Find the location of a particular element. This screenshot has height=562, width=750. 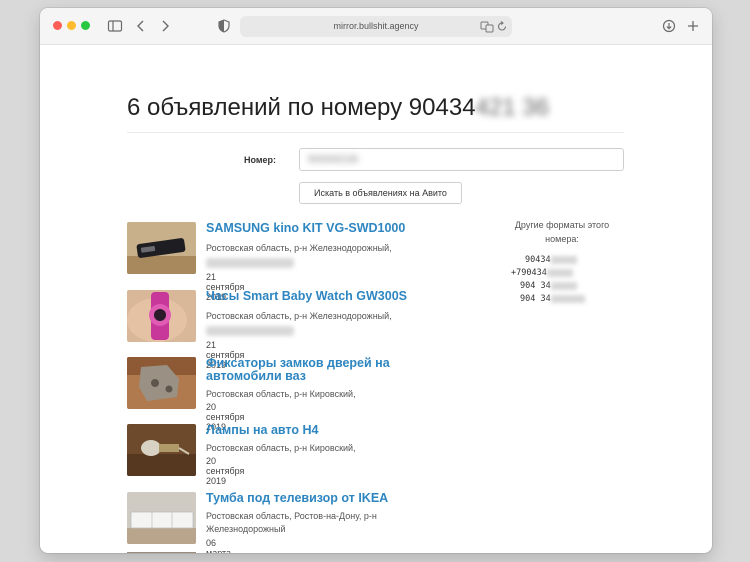

back-icon is located at coordinates (141, 26).